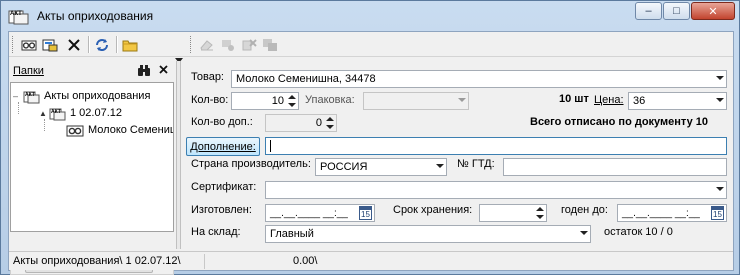 This screenshot has height=275, width=740. What do you see at coordinates (584, 210) in the screenshot?
I see `valid-to-label: годен до:` at bounding box center [584, 210].